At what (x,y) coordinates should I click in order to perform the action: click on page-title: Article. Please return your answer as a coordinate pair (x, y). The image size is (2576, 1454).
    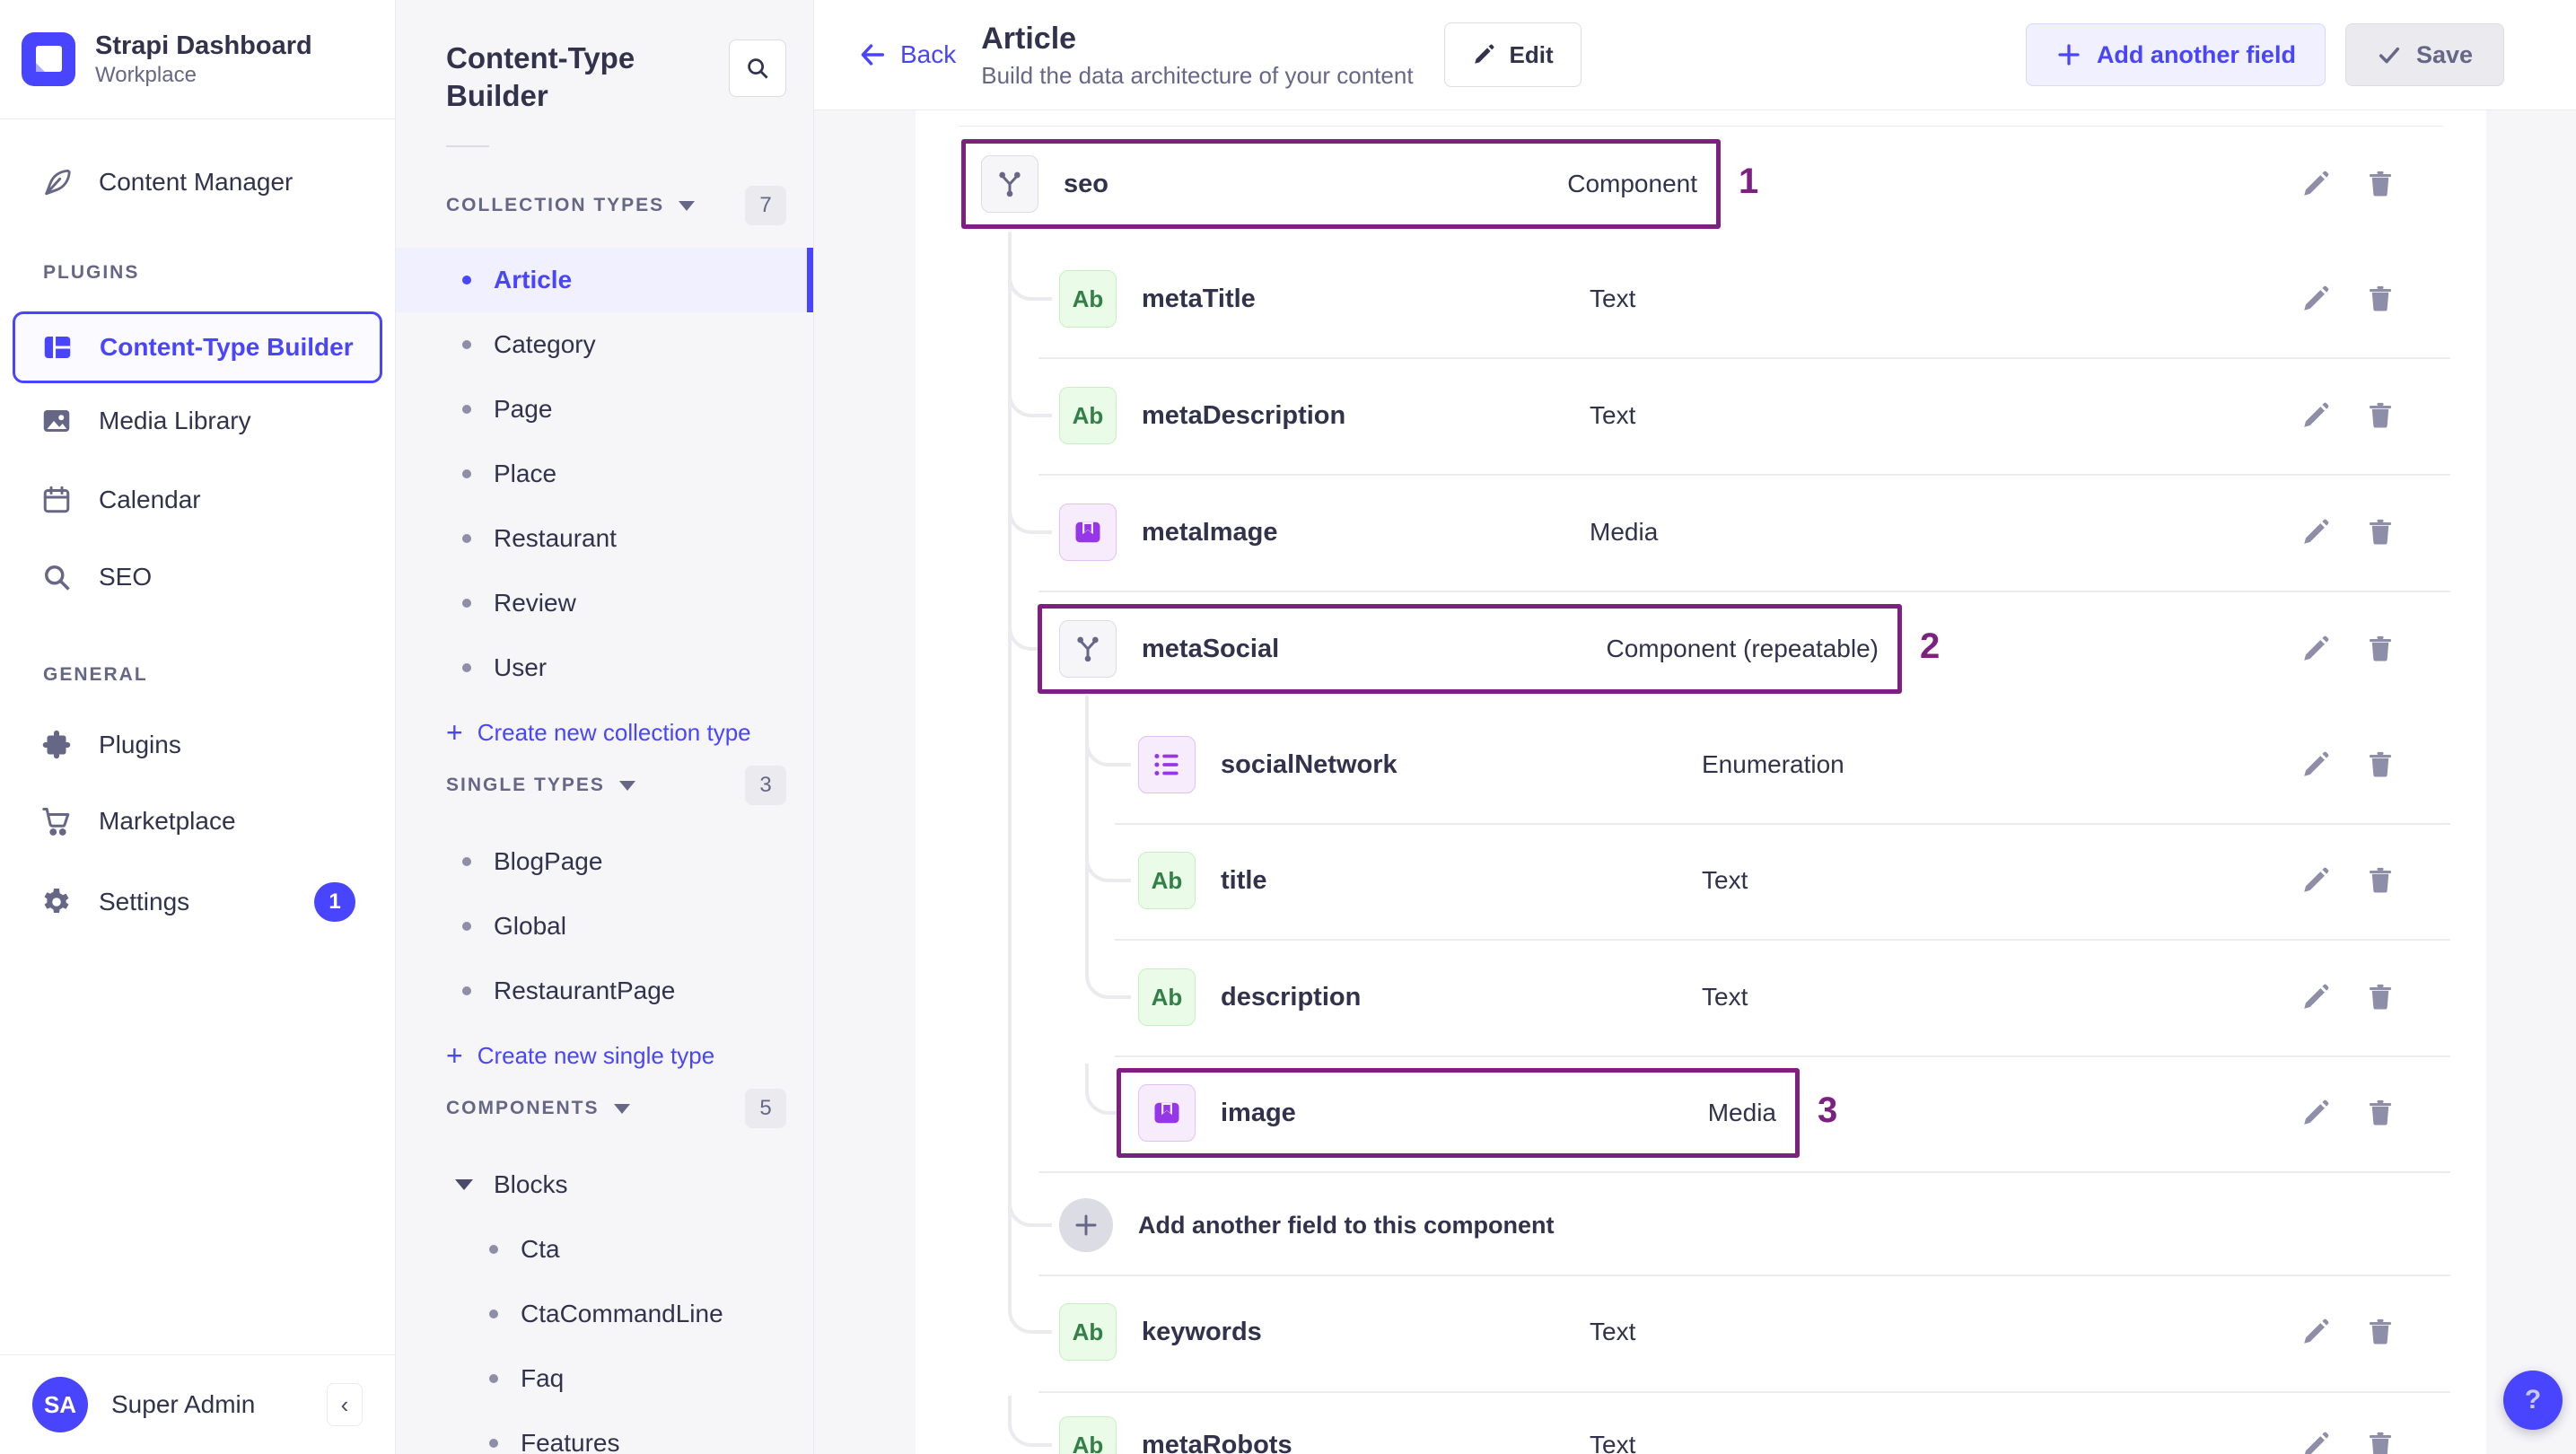
    Looking at the image, I should click on (1029, 38).